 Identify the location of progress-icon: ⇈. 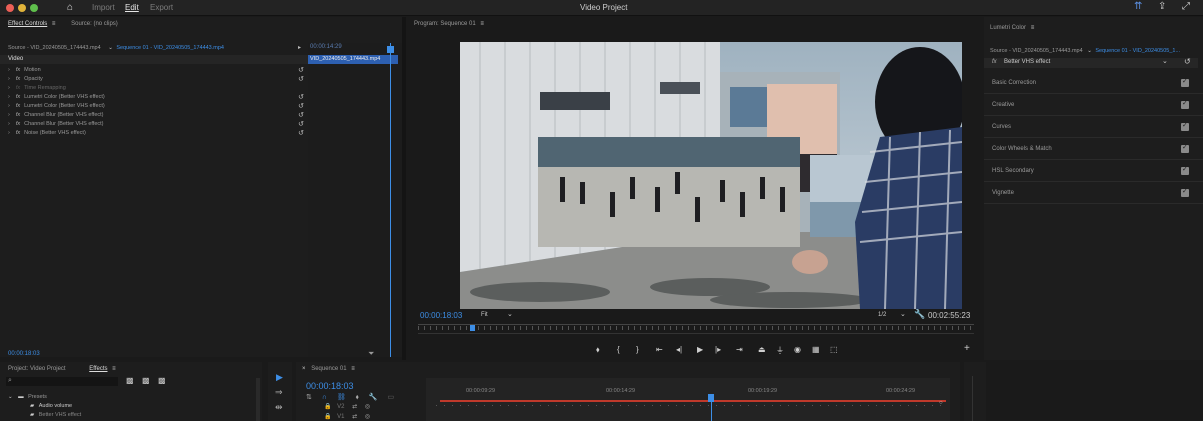
(1138, 6).